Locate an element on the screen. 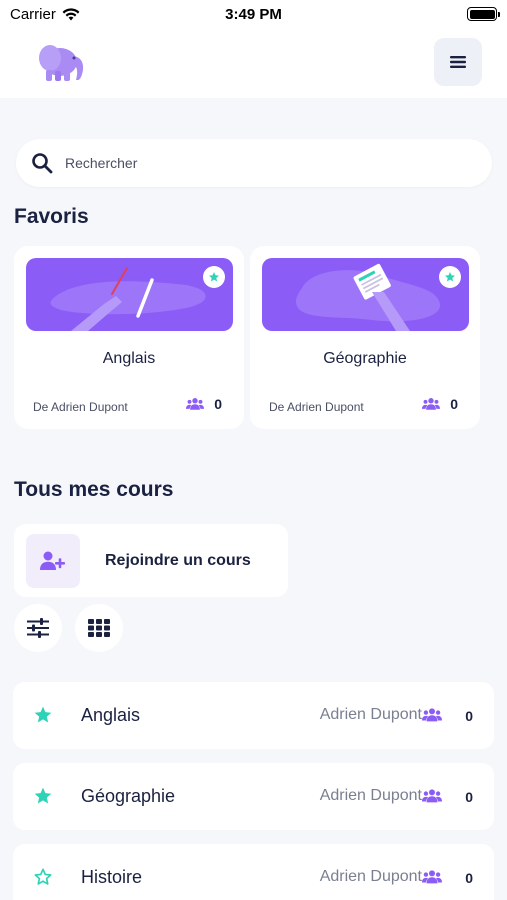 This screenshot has height=900, width=507. course-row-geographie: Géographie Adrien Dupont 0 is located at coordinates (253, 796).